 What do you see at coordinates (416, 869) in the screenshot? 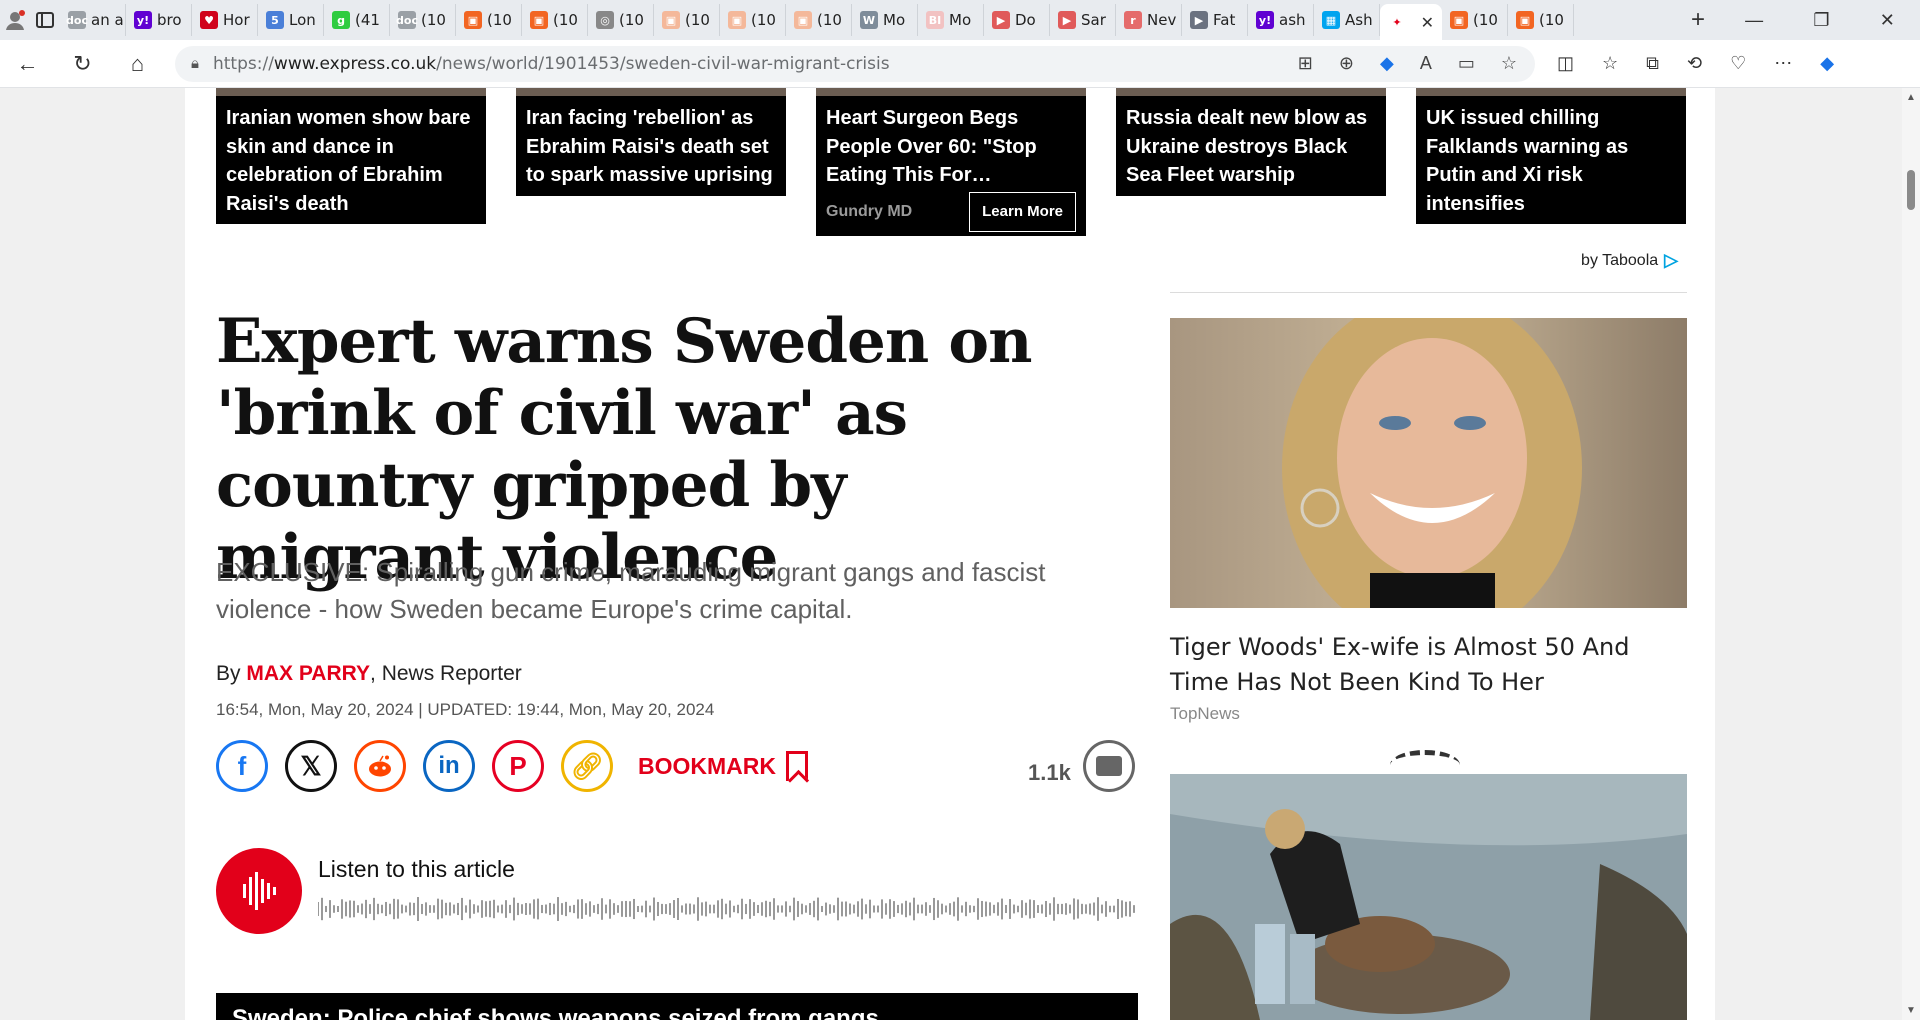
I see `listen-label: Listen to this article` at bounding box center [416, 869].